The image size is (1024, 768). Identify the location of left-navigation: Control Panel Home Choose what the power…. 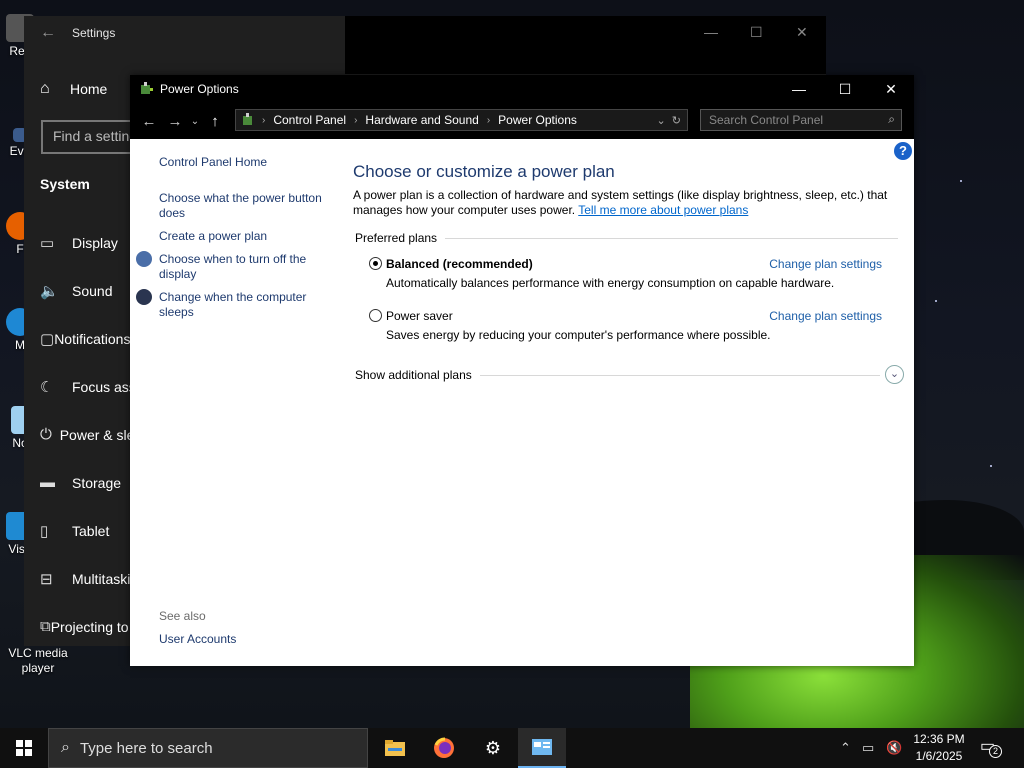
(235, 402).